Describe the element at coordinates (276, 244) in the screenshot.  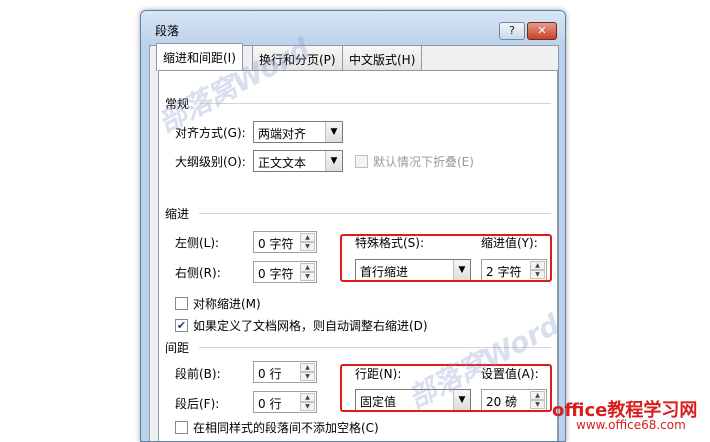
I see `left-indent-value: 0 字符` at that location.